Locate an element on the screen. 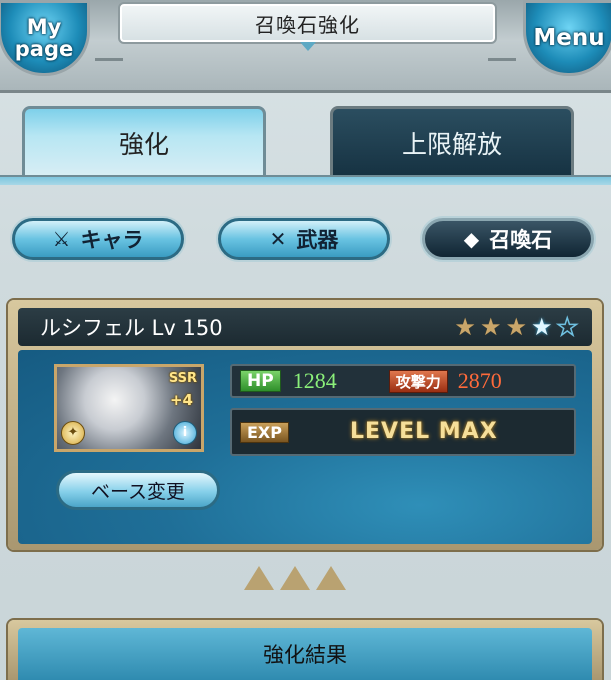 Image resolution: width=611 pixels, height=680 pixels. mypage-button: My page is located at coordinates (45, 38).